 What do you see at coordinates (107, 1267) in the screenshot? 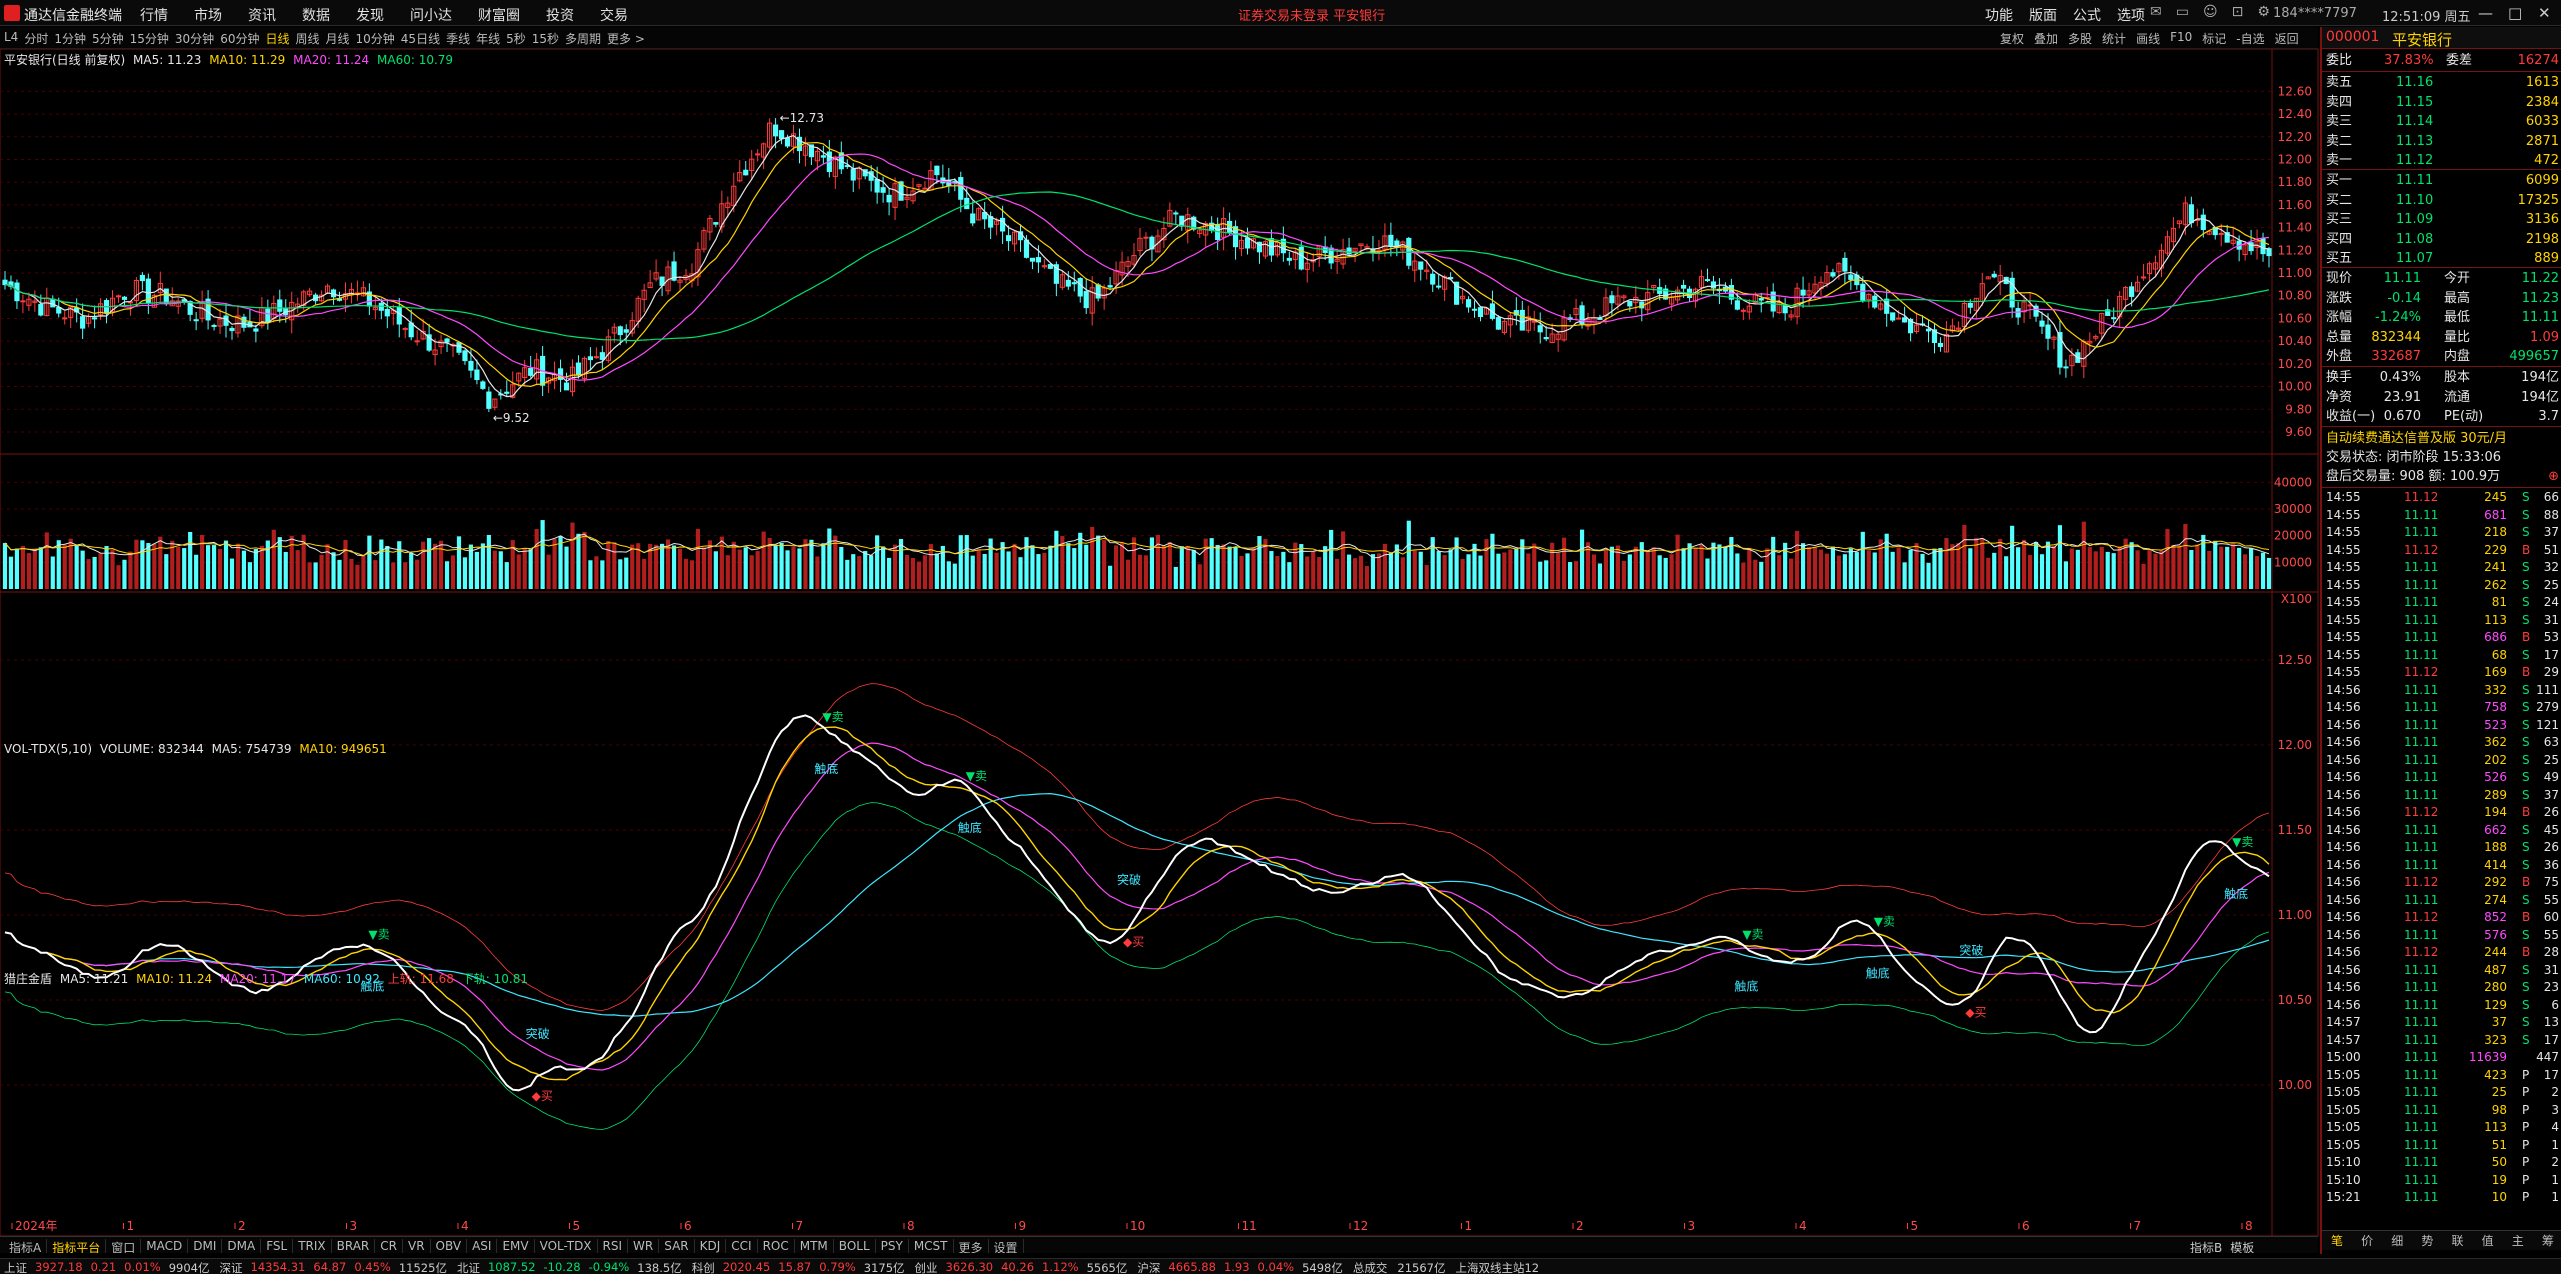
I see `index-quote: 上证 3927.18 0.21 0.01% 9904亿` at bounding box center [107, 1267].